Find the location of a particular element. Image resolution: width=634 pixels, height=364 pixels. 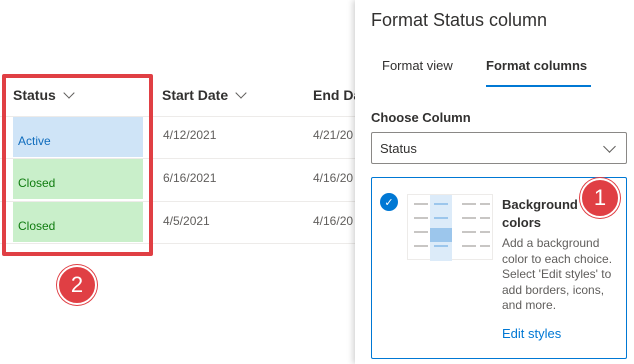

column-select: Status is located at coordinates (499, 148).